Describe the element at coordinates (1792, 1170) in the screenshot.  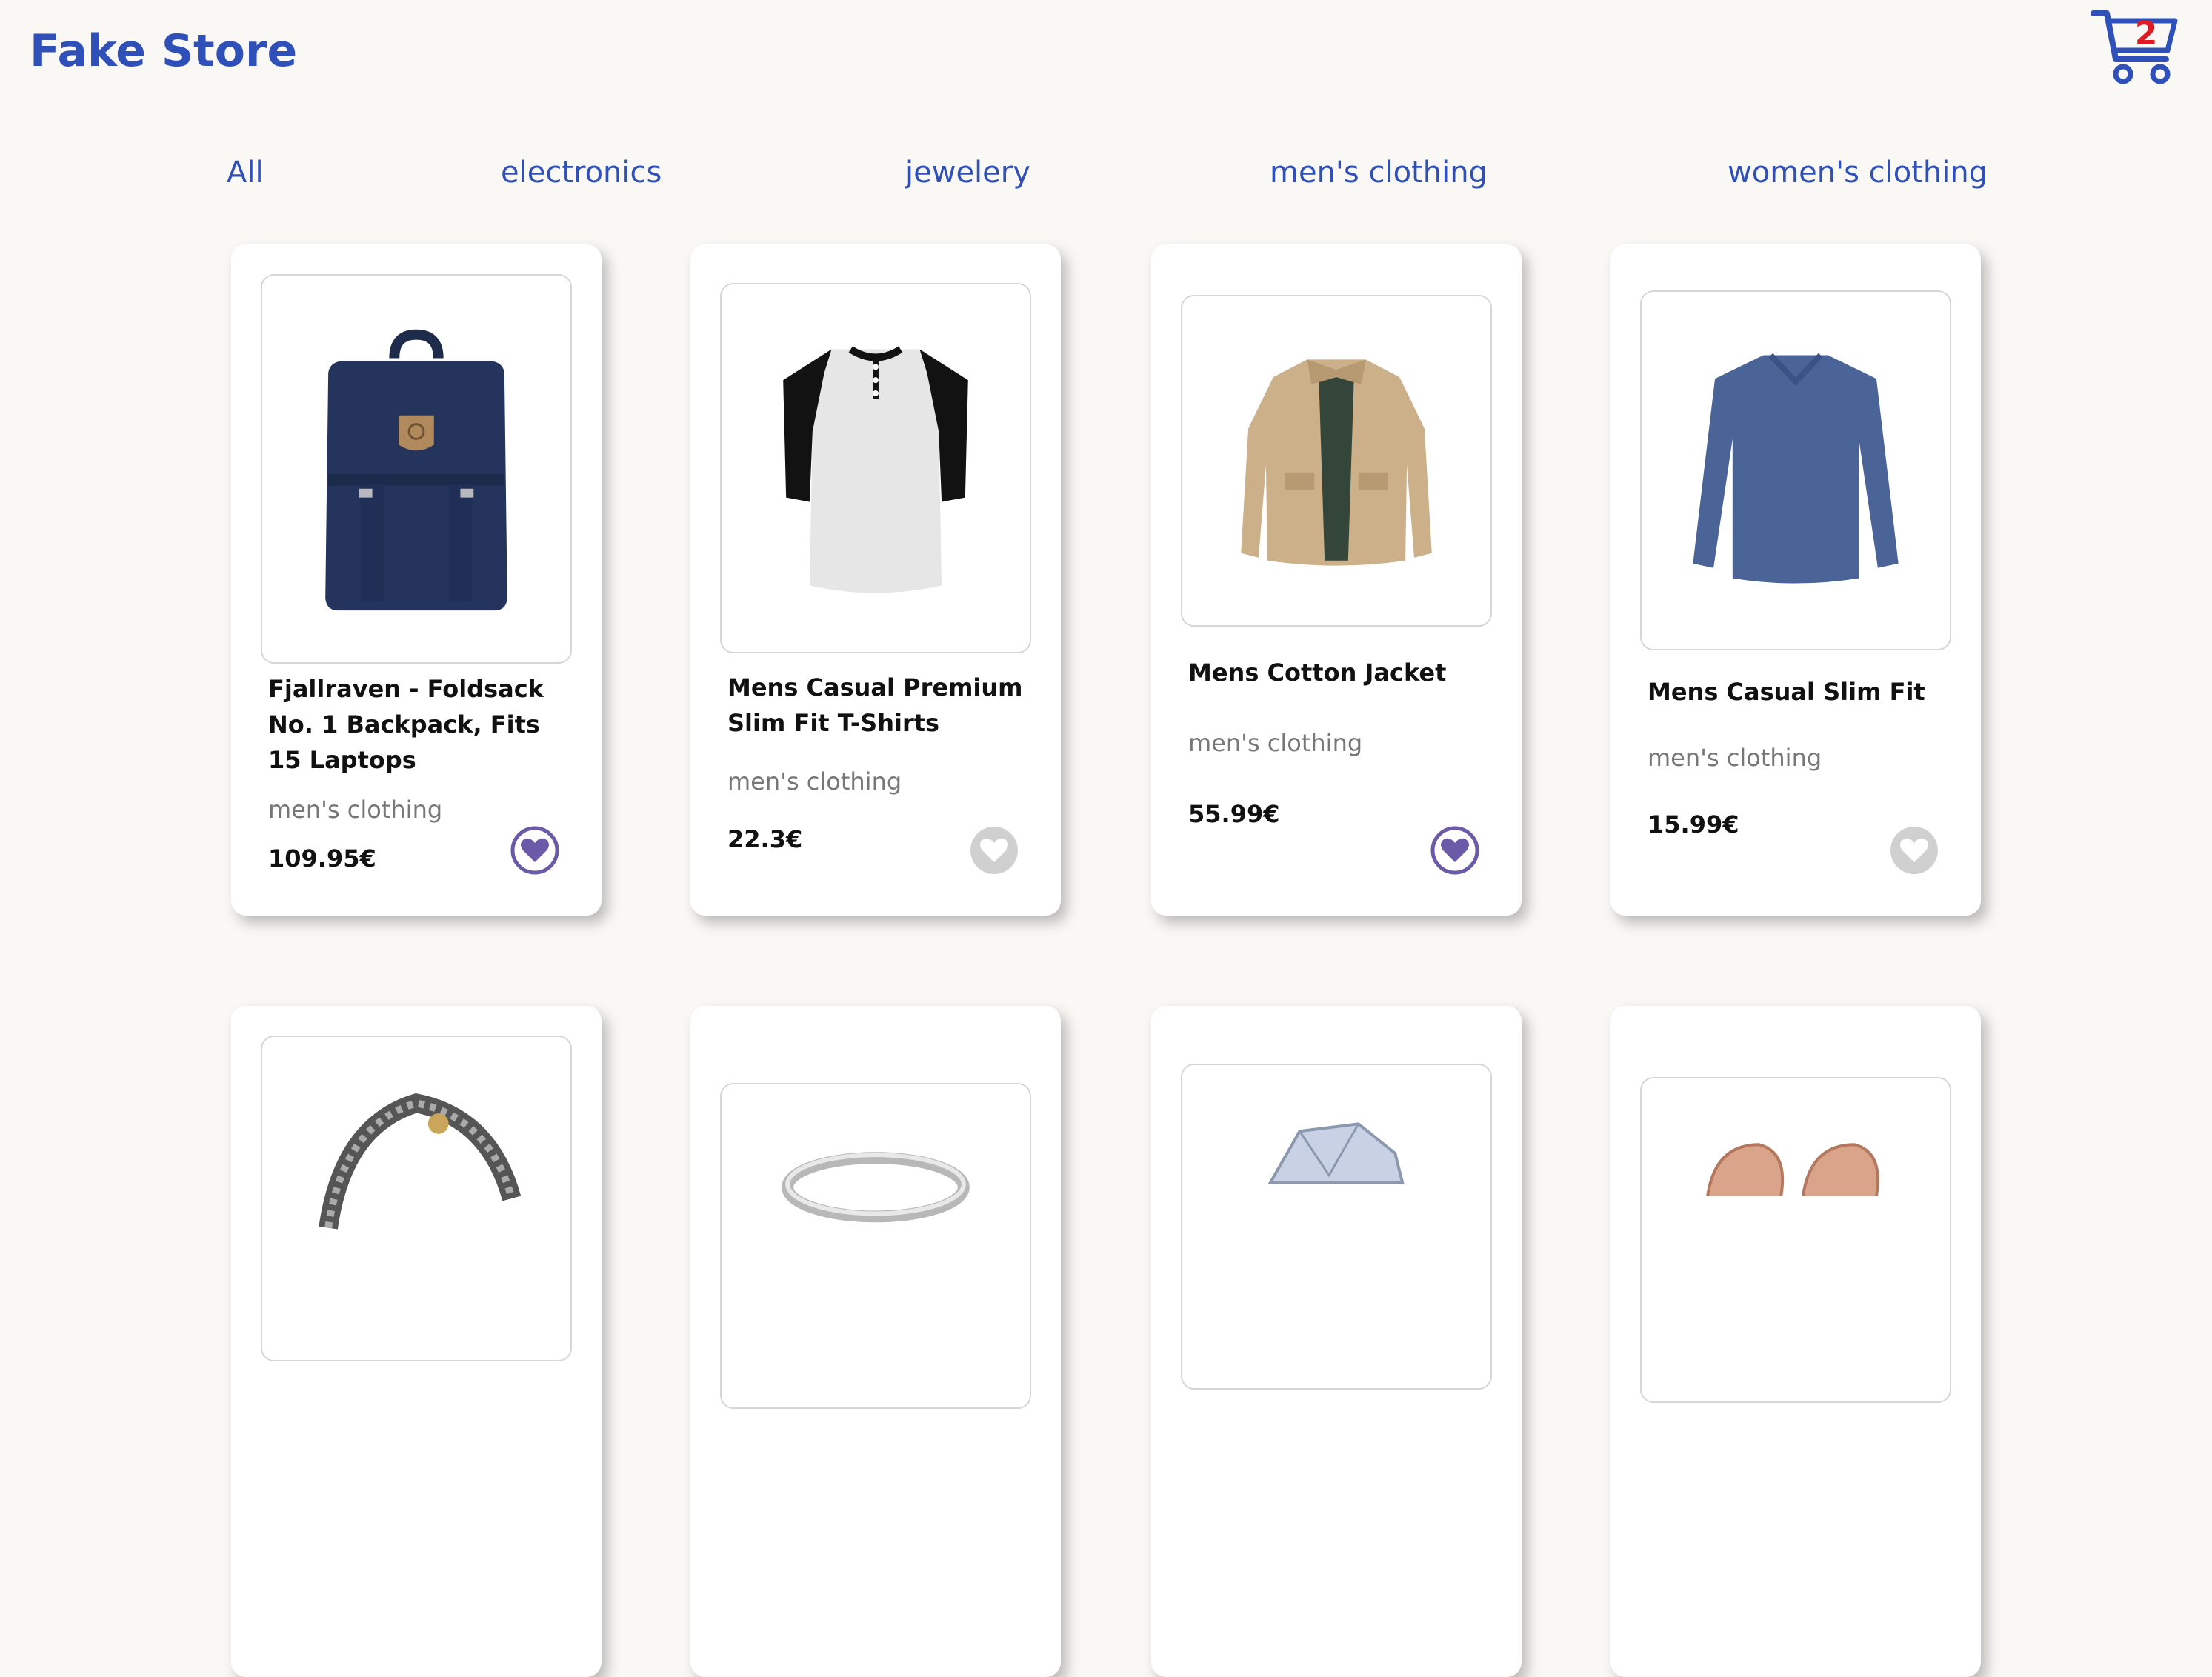
I see `earrings-image` at that location.